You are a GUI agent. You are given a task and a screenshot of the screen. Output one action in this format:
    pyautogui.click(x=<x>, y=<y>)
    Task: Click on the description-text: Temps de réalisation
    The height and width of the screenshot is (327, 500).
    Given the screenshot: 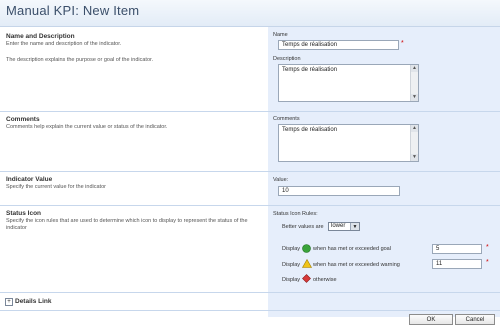 What is the action you would take?
    pyautogui.click(x=310, y=70)
    